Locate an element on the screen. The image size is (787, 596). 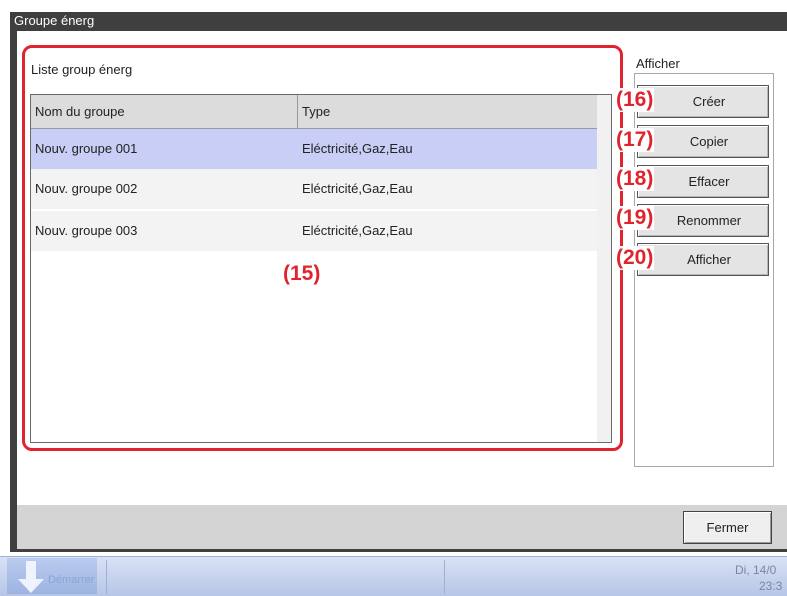
annotation-list: (15) is located at coordinates (302, 273).